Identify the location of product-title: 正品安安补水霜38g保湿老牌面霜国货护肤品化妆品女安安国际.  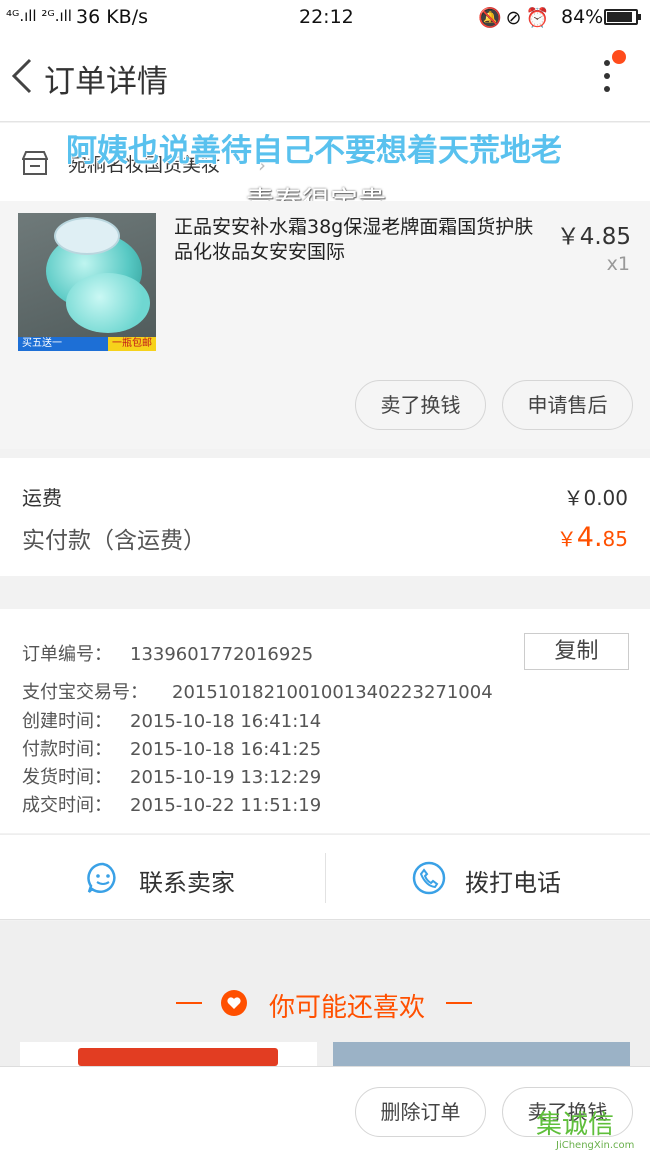
(360, 240).